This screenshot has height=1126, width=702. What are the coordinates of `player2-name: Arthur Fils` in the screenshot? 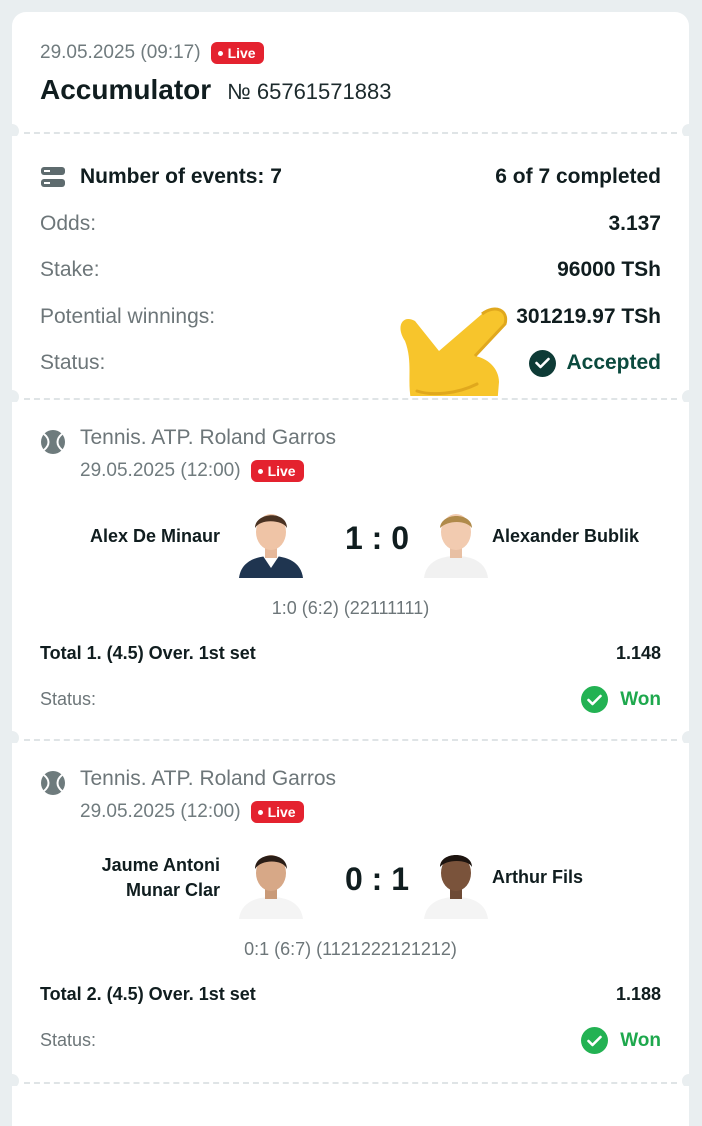 It's located at (538, 877).